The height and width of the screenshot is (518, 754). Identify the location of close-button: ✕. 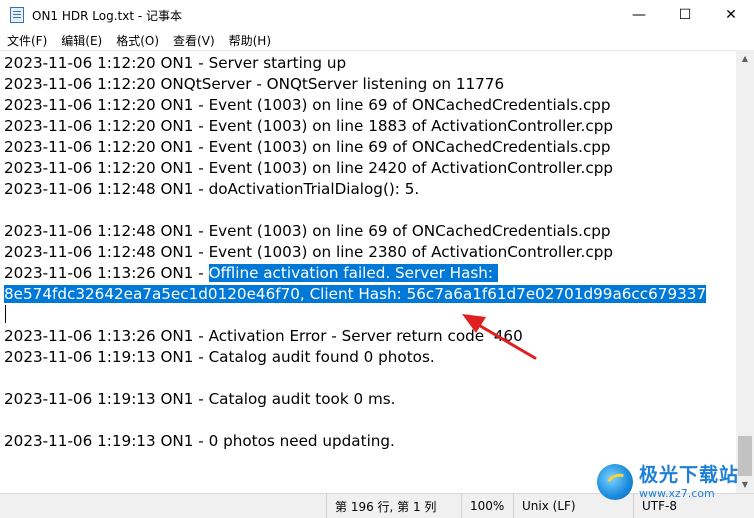
(731, 15).